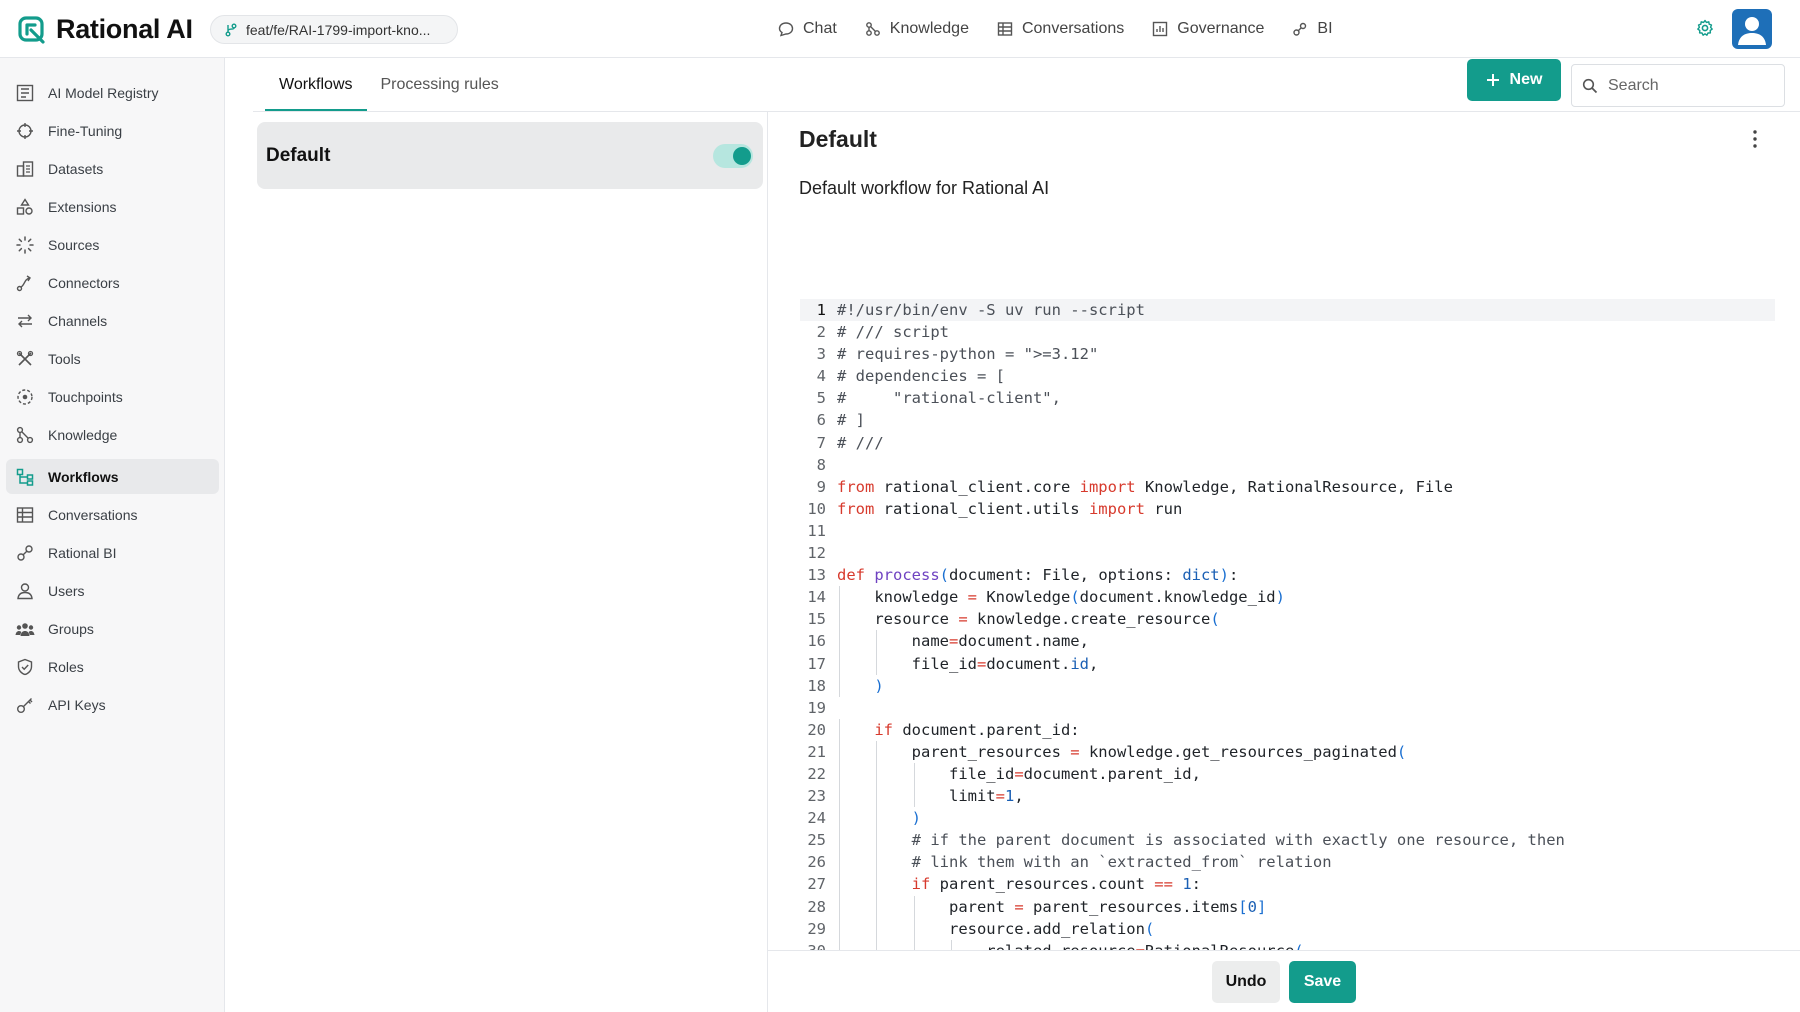 This screenshot has width=1800, height=1012. What do you see at coordinates (112, 590) in the screenshot?
I see `sidebar-item-users: Users` at bounding box center [112, 590].